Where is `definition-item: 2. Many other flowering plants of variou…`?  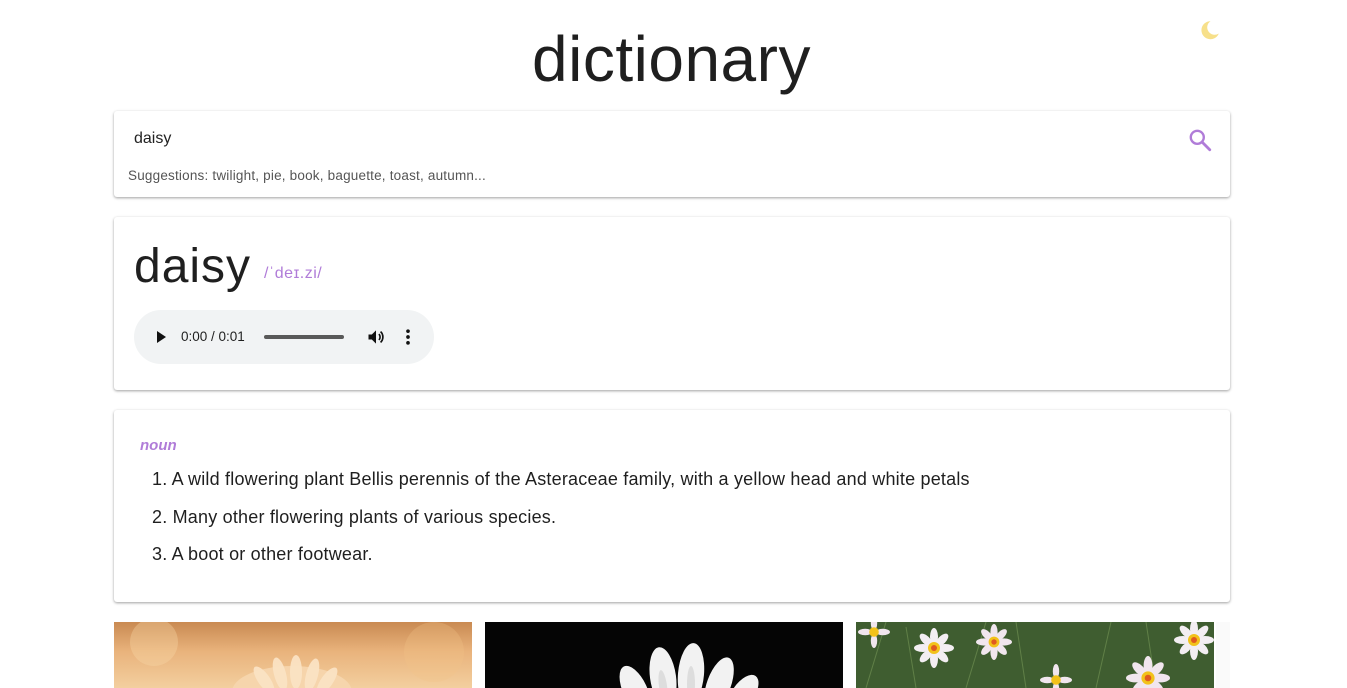
definition-item: 2. Many other flowering plants of variou… is located at coordinates (354, 516).